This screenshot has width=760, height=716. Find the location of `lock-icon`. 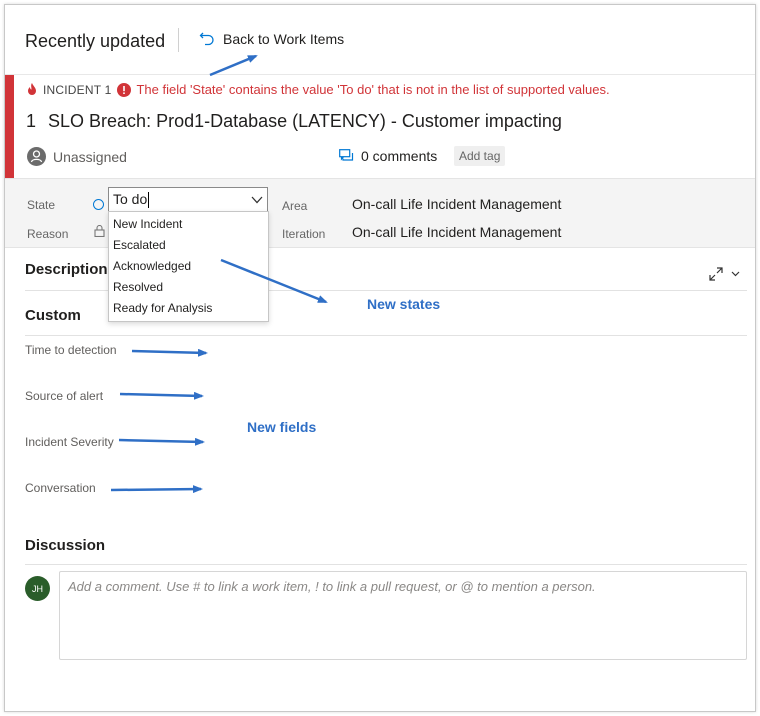

lock-icon is located at coordinates (99, 231).